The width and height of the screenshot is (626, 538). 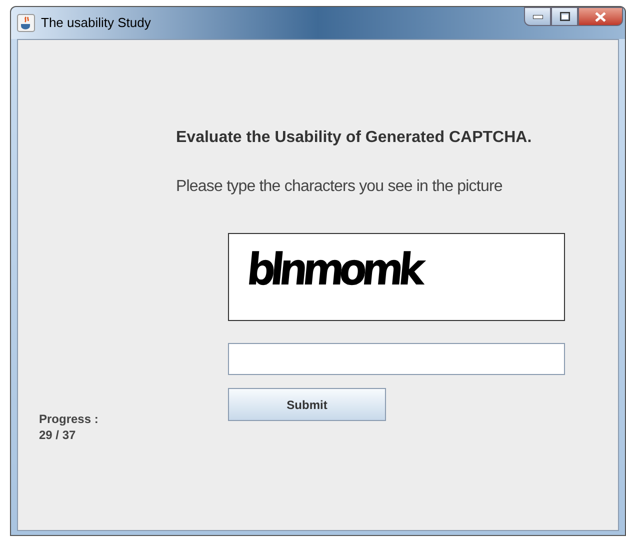 I want to click on captcha-text: blnmomk, so click(x=334, y=271).